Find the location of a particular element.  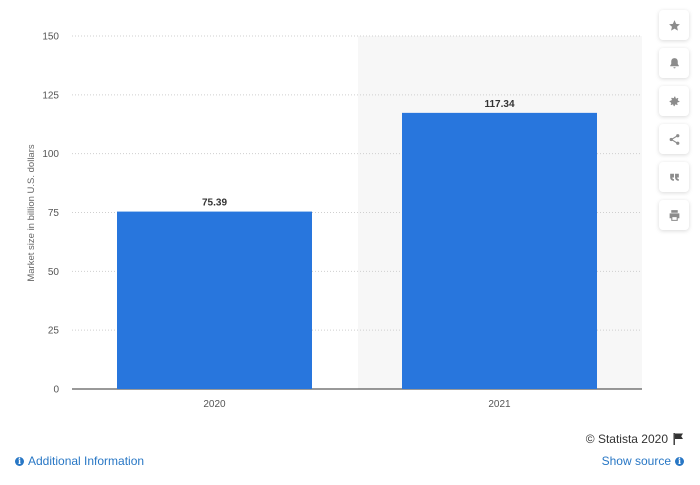

data-label: 117.34 is located at coordinates (499, 104).